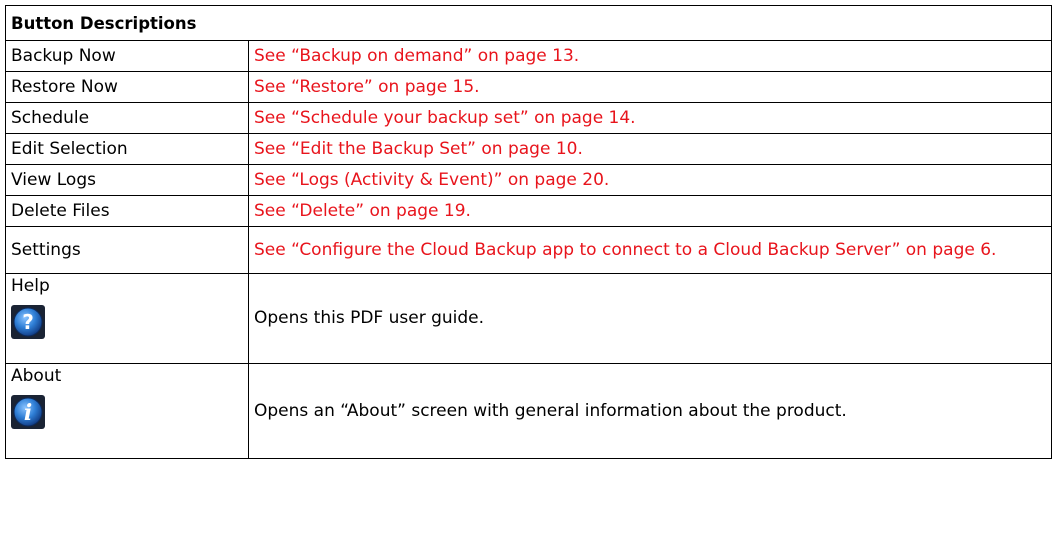 This screenshot has height=554, width=1058. I want to click on table-title: Button Descriptions, so click(528, 23).